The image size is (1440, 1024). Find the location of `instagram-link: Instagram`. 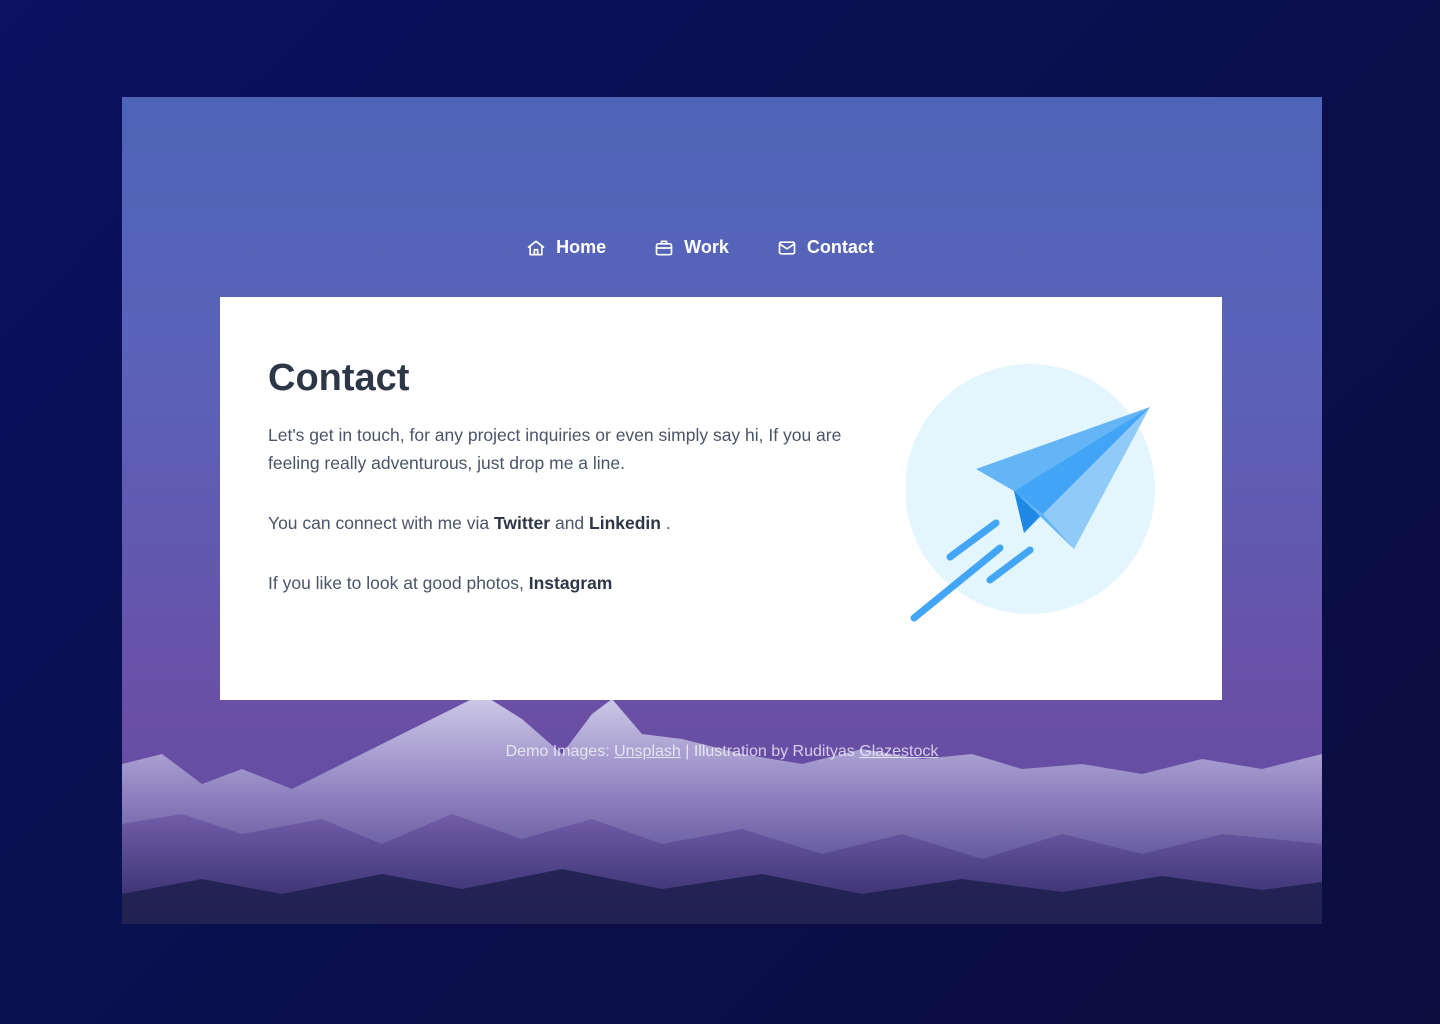

instagram-link: Instagram is located at coordinates (571, 583).